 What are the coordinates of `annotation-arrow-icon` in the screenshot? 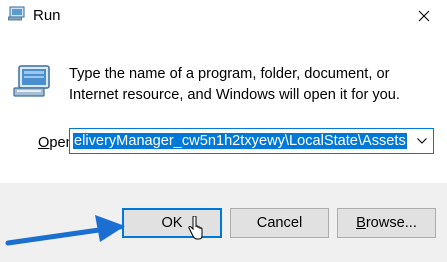 It's located at (65, 230).